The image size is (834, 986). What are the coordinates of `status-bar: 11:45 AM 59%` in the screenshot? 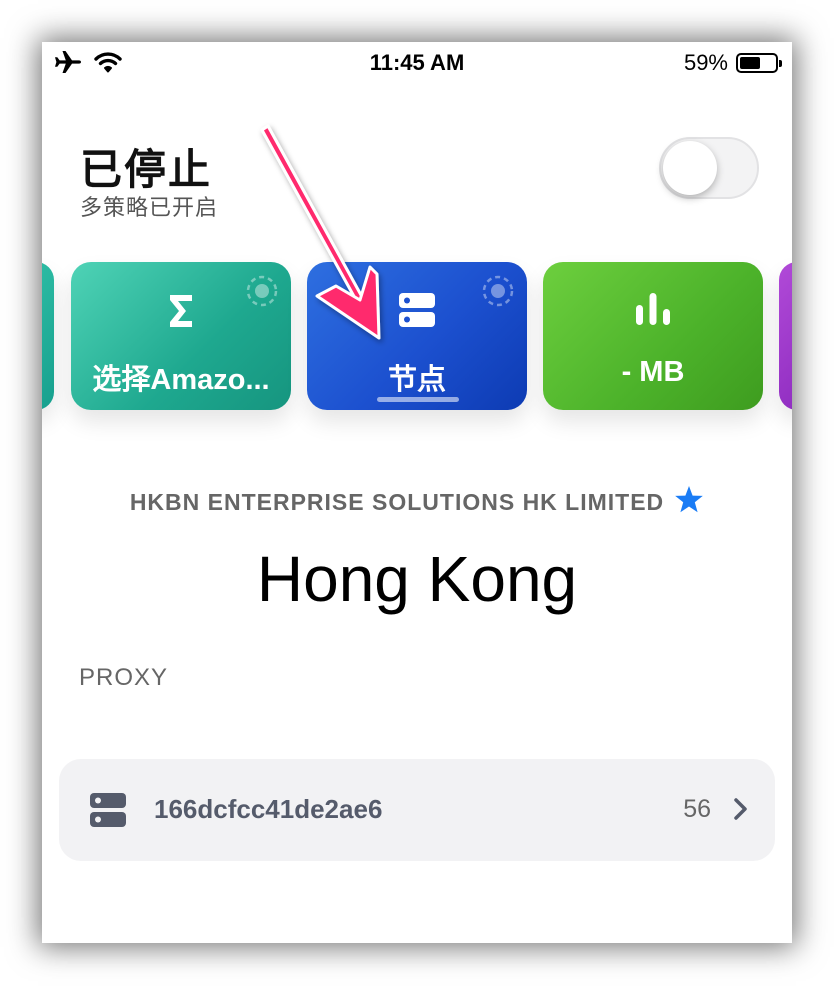 It's located at (417, 62).